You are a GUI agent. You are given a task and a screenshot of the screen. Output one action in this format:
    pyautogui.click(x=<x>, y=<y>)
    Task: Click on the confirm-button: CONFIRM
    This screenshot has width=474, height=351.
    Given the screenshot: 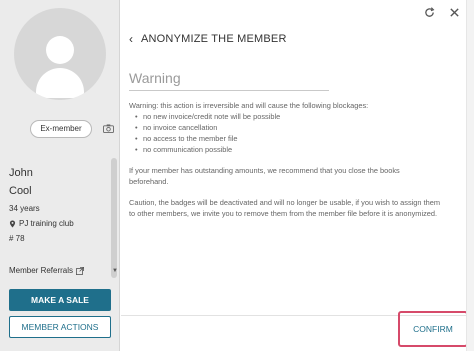 What is the action you would take?
    pyautogui.click(x=433, y=329)
    